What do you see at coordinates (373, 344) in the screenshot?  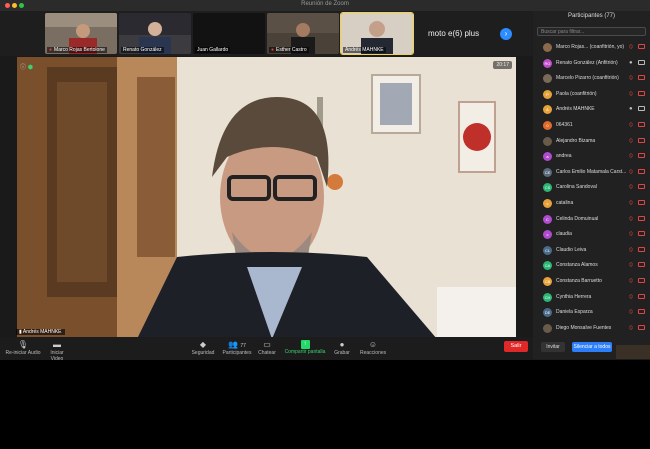 I see `smiley-icon: ☺` at bounding box center [373, 344].